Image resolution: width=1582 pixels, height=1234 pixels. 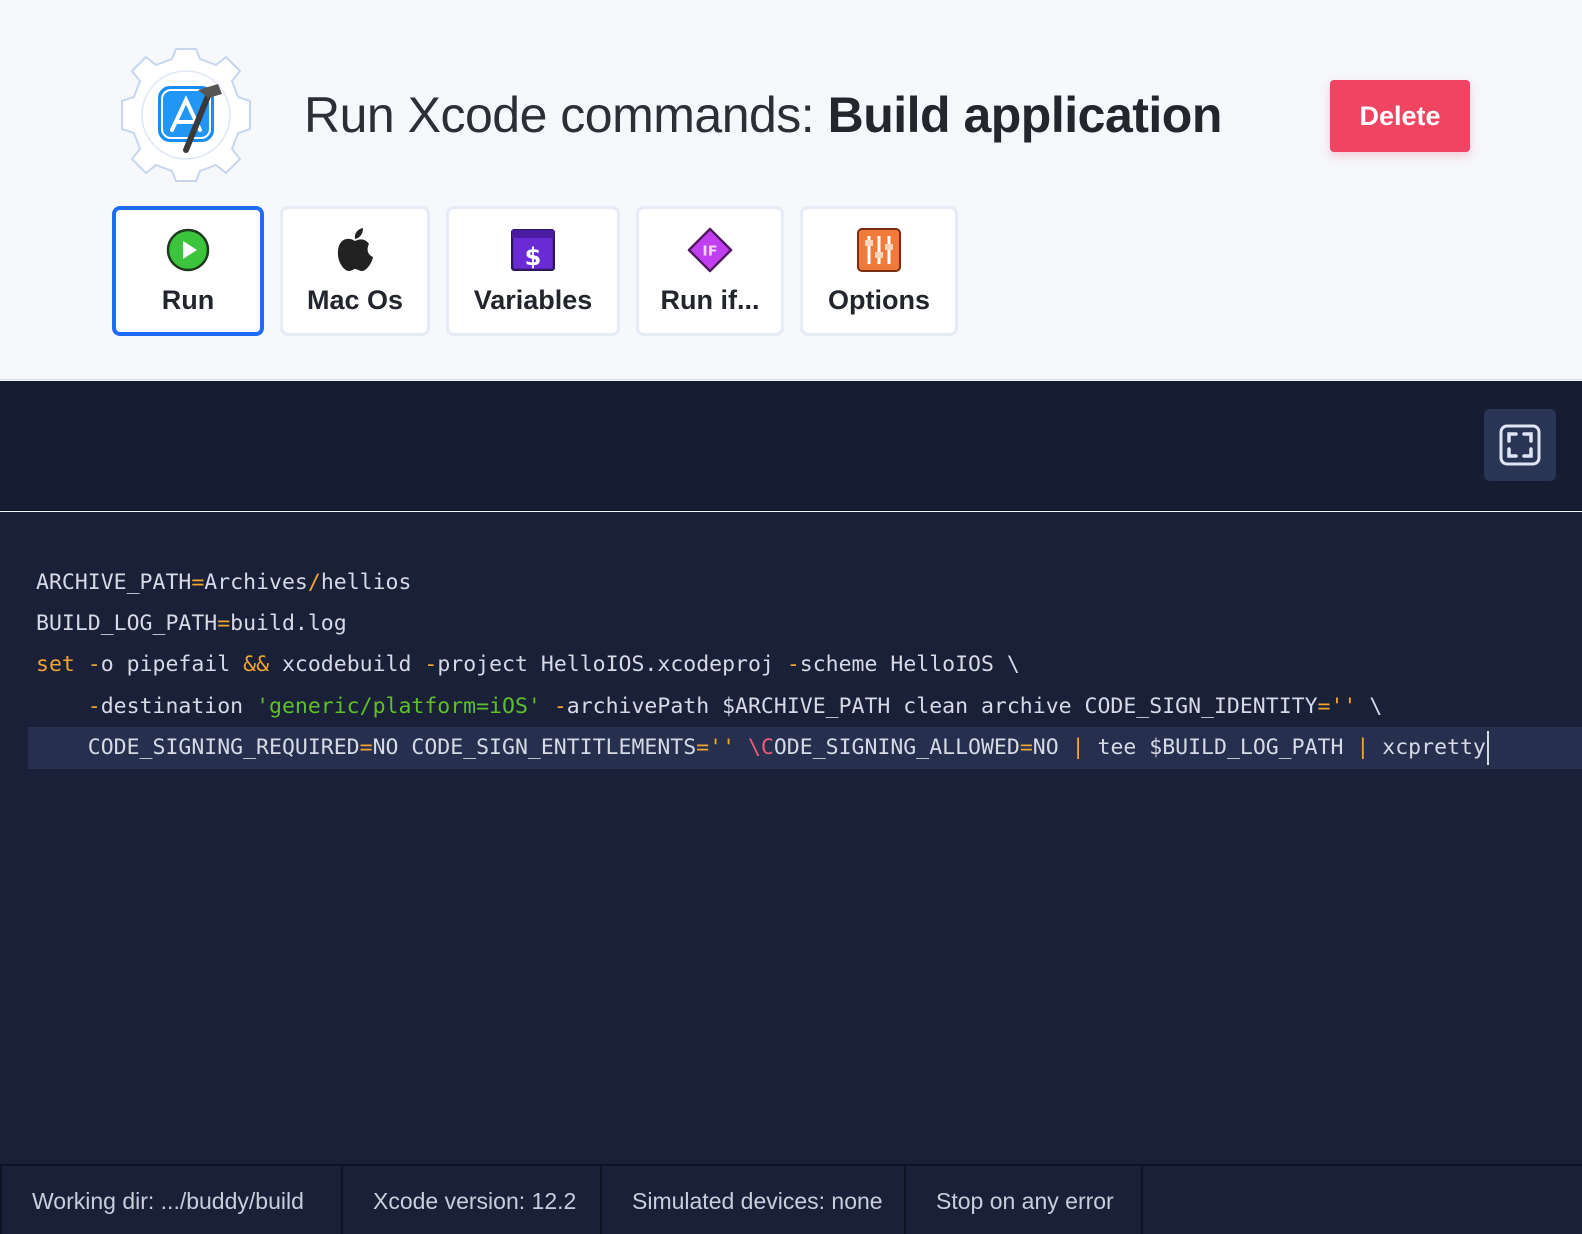 I want to click on if-diamond-icon: IF, so click(x=710, y=250).